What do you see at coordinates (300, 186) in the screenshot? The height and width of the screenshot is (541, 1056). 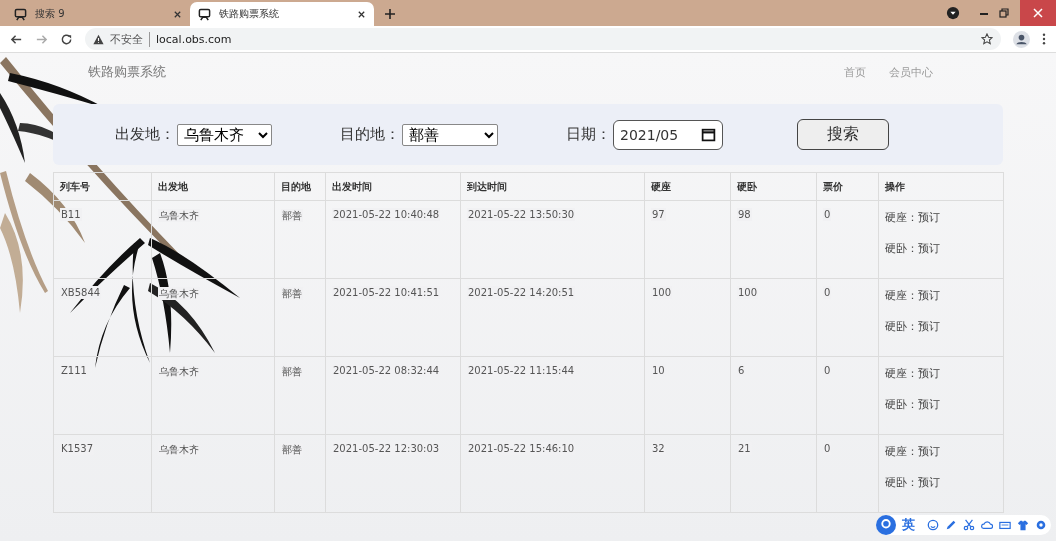 I see `column-header: 目的地` at bounding box center [300, 186].